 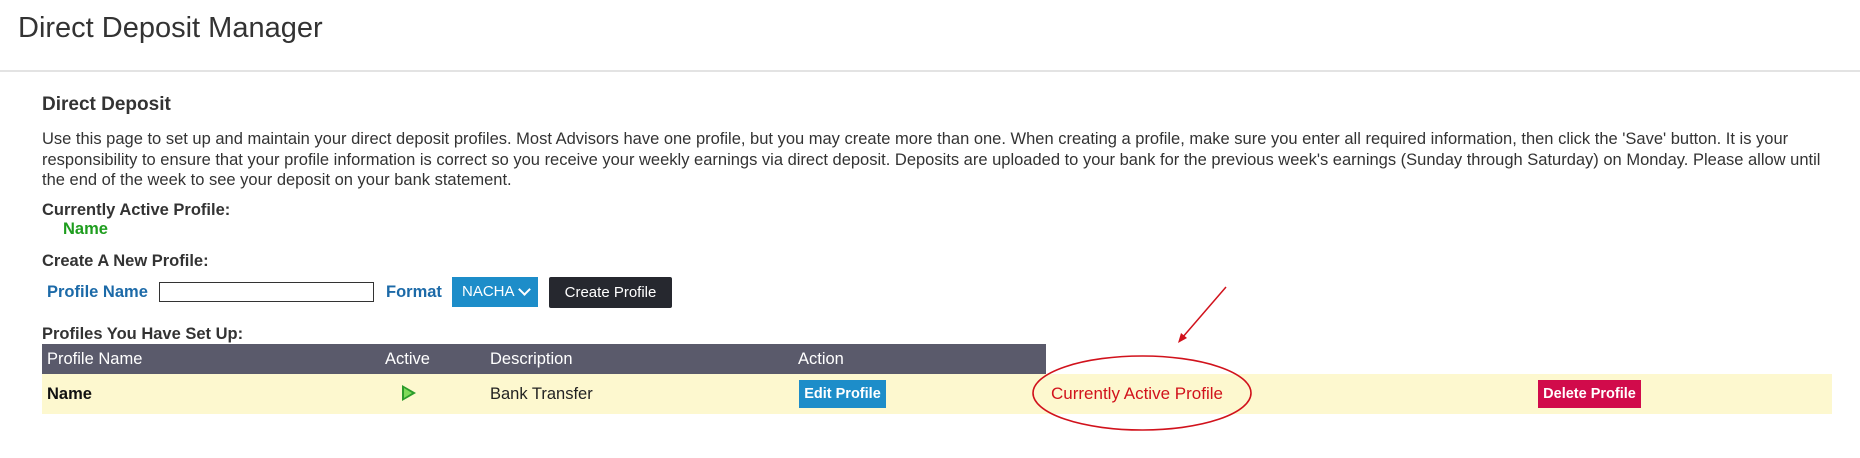 What do you see at coordinates (1204, 312) in the screenshot?
I see `annotation-arrow-line` at bounding box center [1204, 312].